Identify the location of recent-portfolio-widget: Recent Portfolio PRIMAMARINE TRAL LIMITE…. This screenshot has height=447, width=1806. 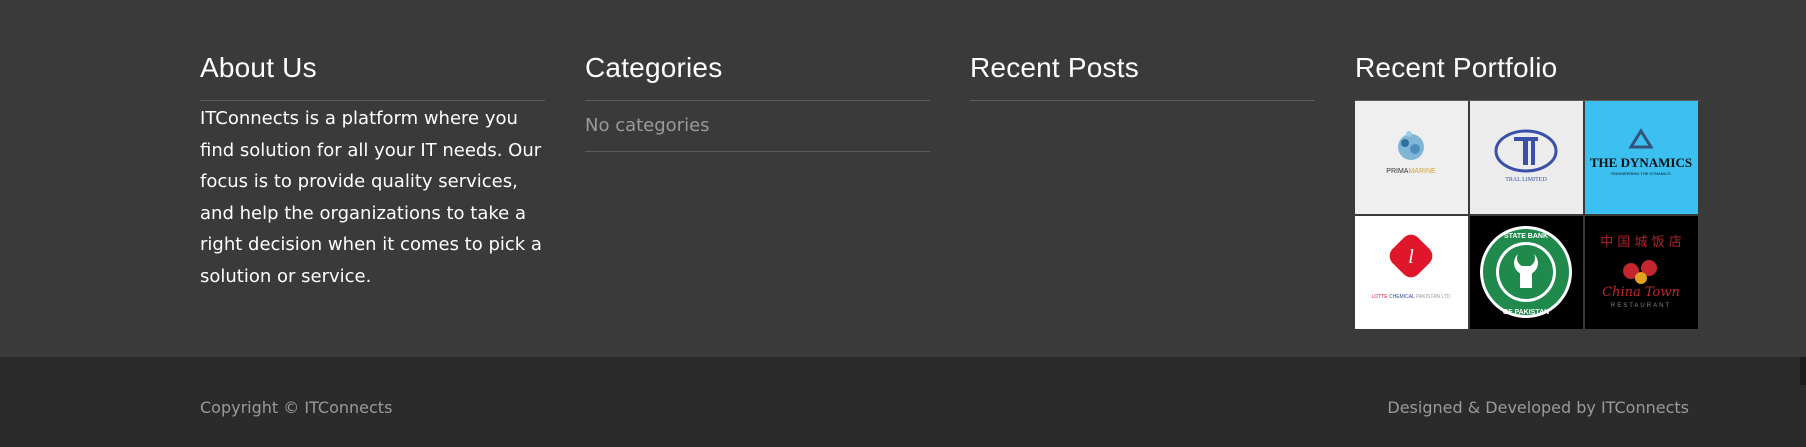
(1527, 188).